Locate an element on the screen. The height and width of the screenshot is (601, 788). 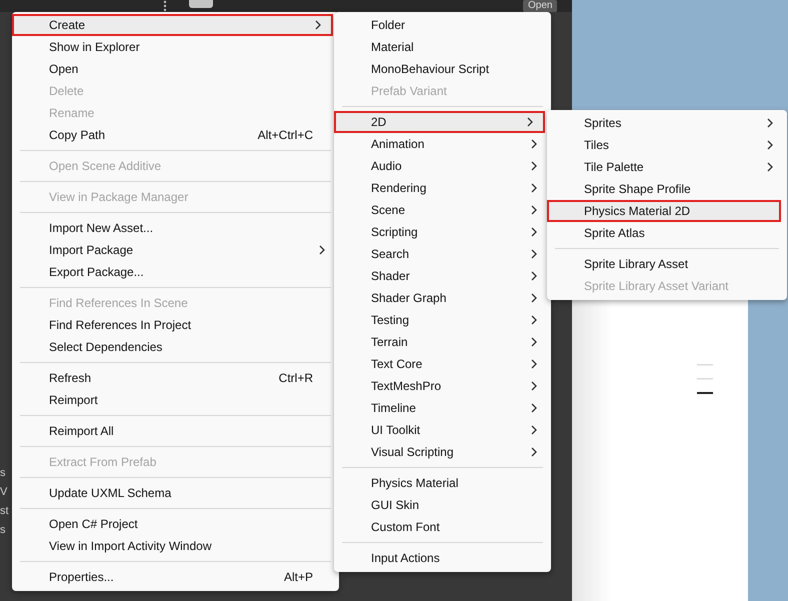
lines-icon is located at coordinates (705, 379).